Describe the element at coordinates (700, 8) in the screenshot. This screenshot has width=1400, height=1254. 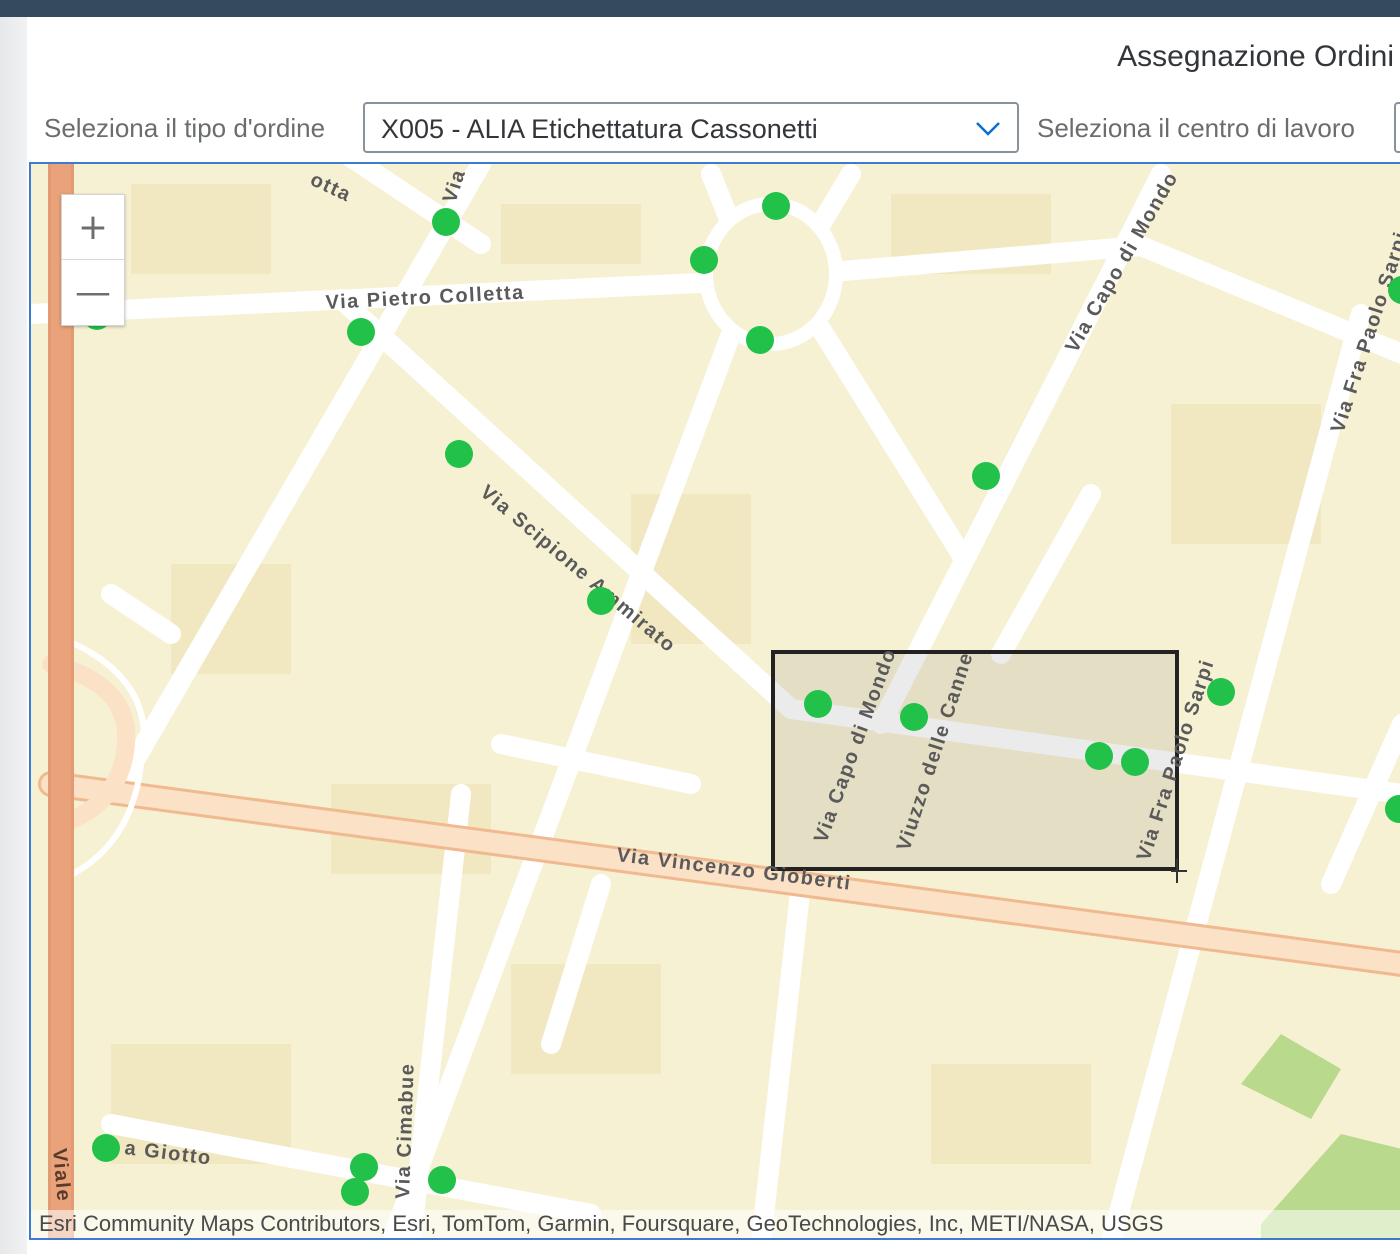
I see `app-top-bar` at that location.